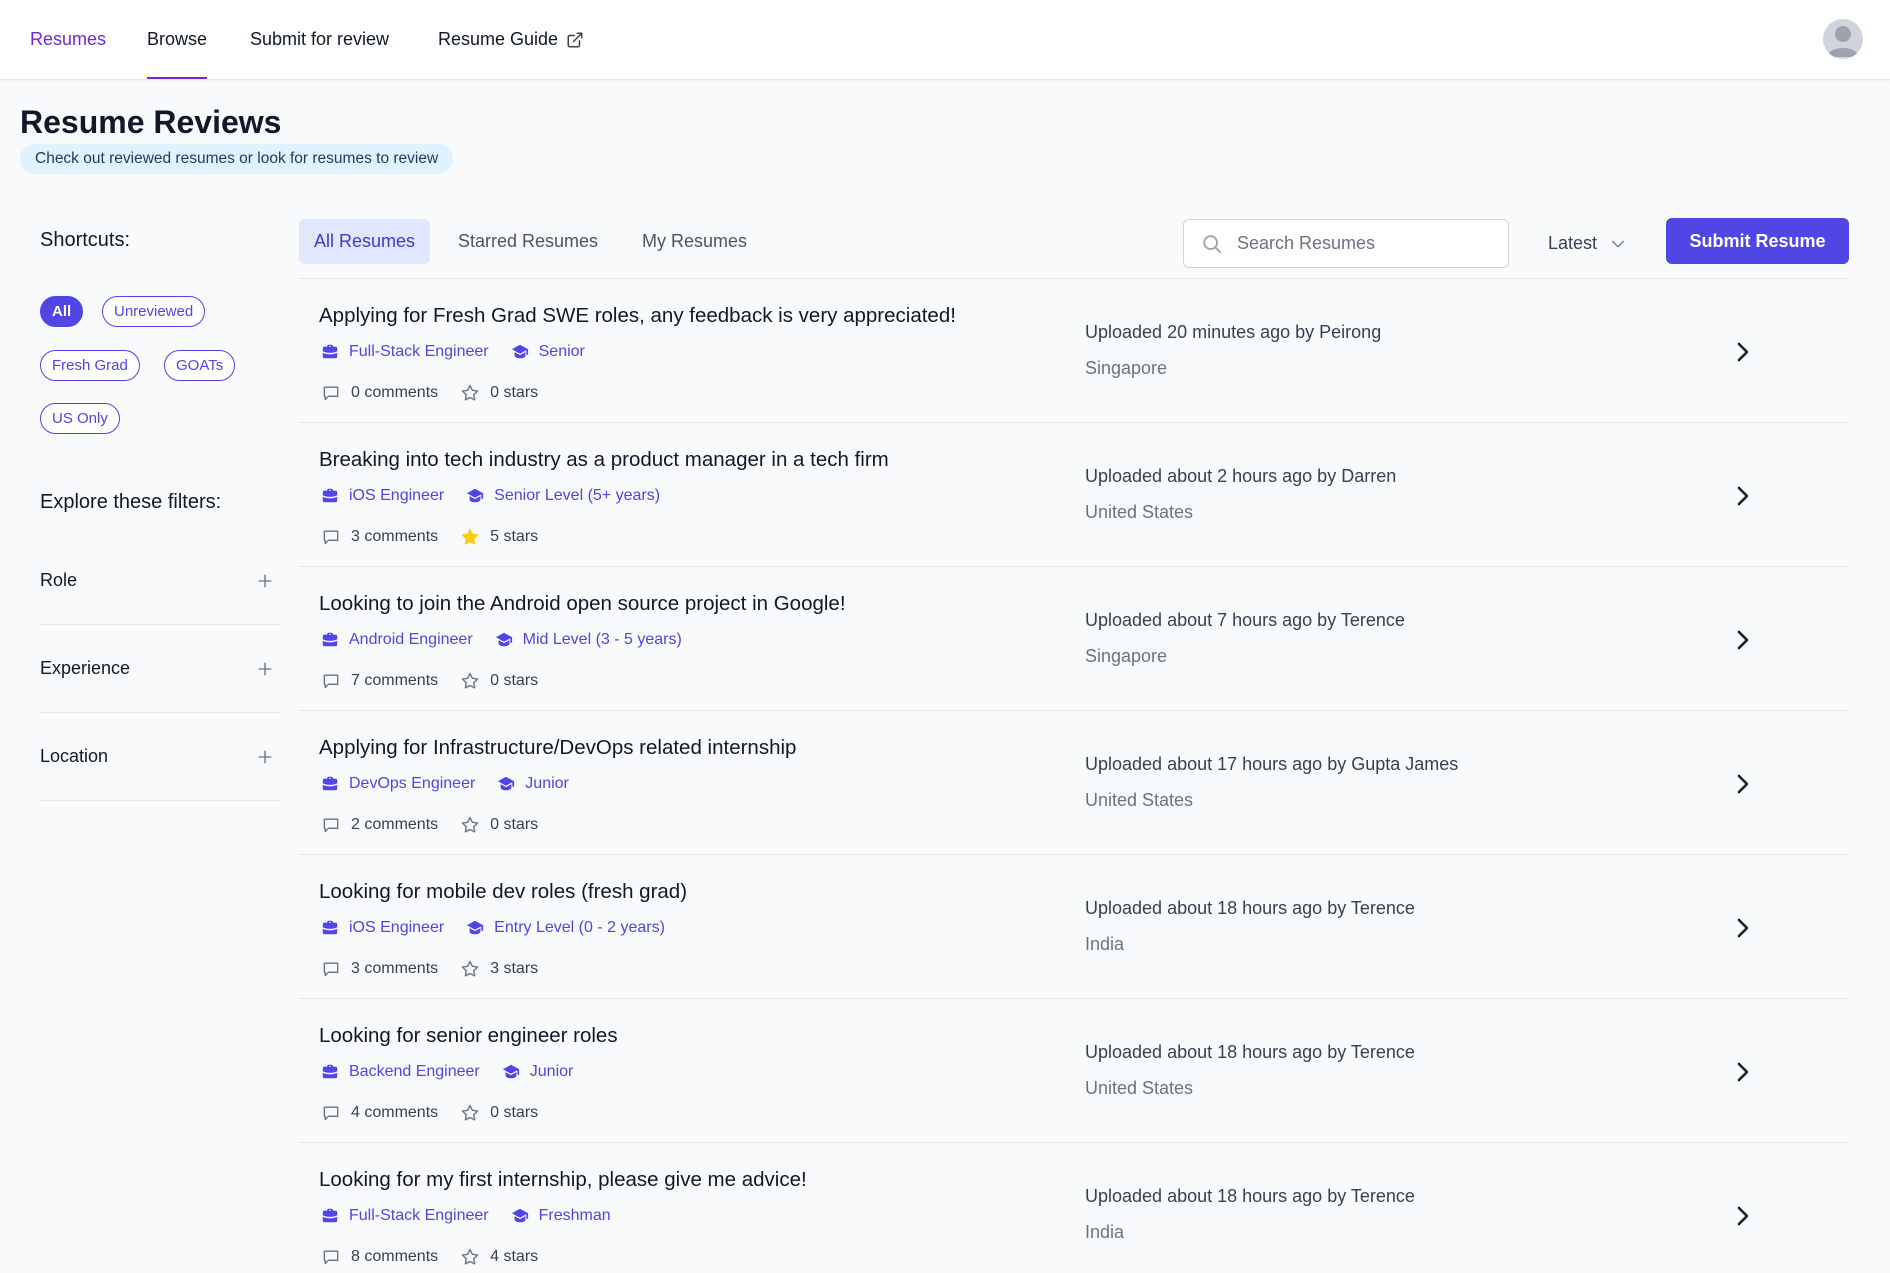 This screenshot has height=1273, width=1890. What do you see at coordinates (68, 39) in the screenshot?
I see `nav-resumes: Resumes` at bounding box center [68, 39].